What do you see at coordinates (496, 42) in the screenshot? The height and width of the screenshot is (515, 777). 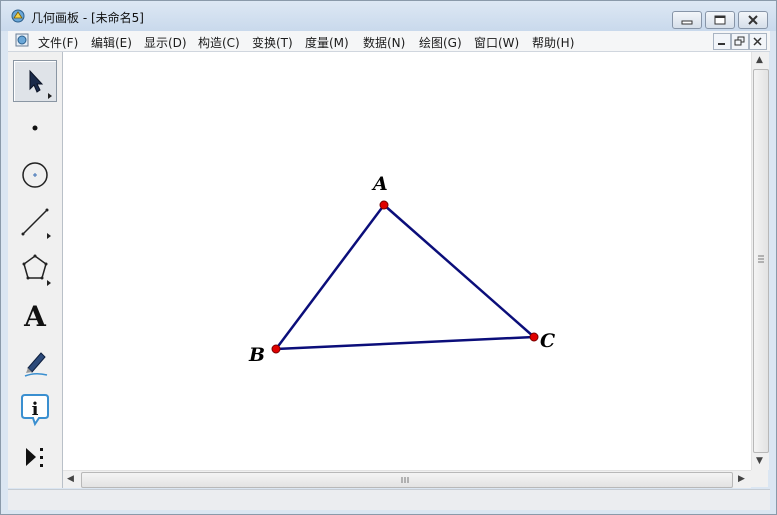 I see `menu-window: 窗口(W)` at bounding box center [496, 42].